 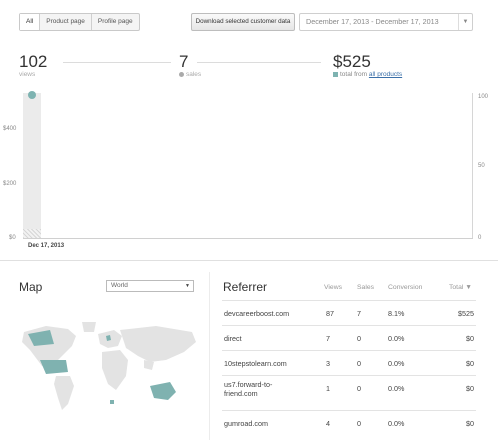 I want to click on usa-region, so click(x=54, y=367).